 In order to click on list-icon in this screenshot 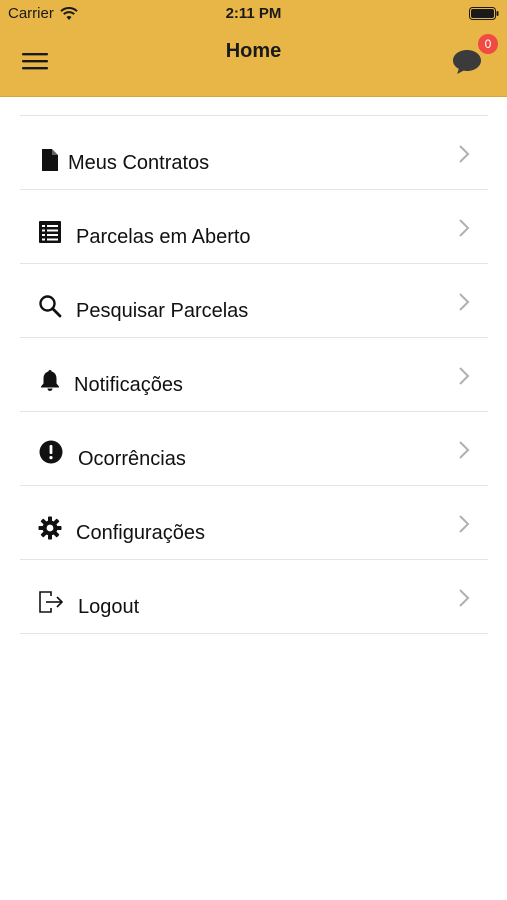, I will do `click(50, 232)`.